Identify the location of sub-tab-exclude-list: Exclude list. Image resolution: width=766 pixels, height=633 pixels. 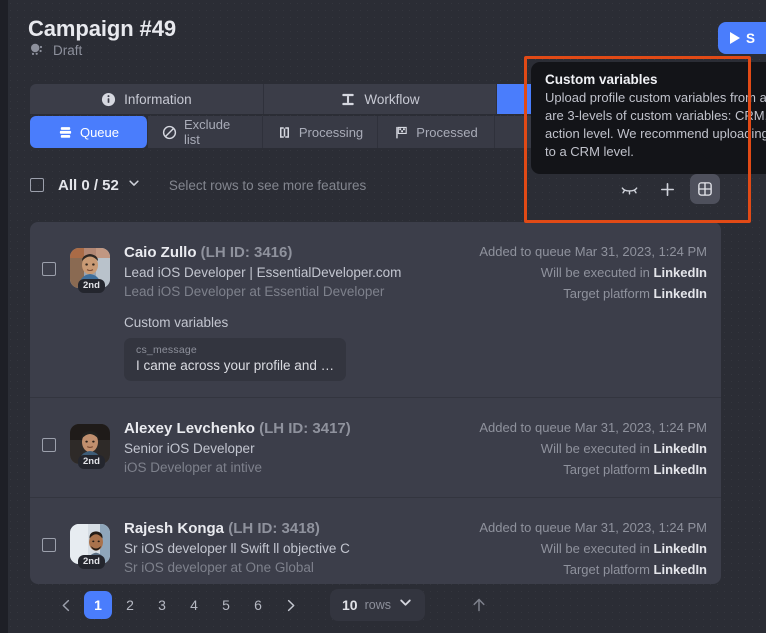
(205, 132).